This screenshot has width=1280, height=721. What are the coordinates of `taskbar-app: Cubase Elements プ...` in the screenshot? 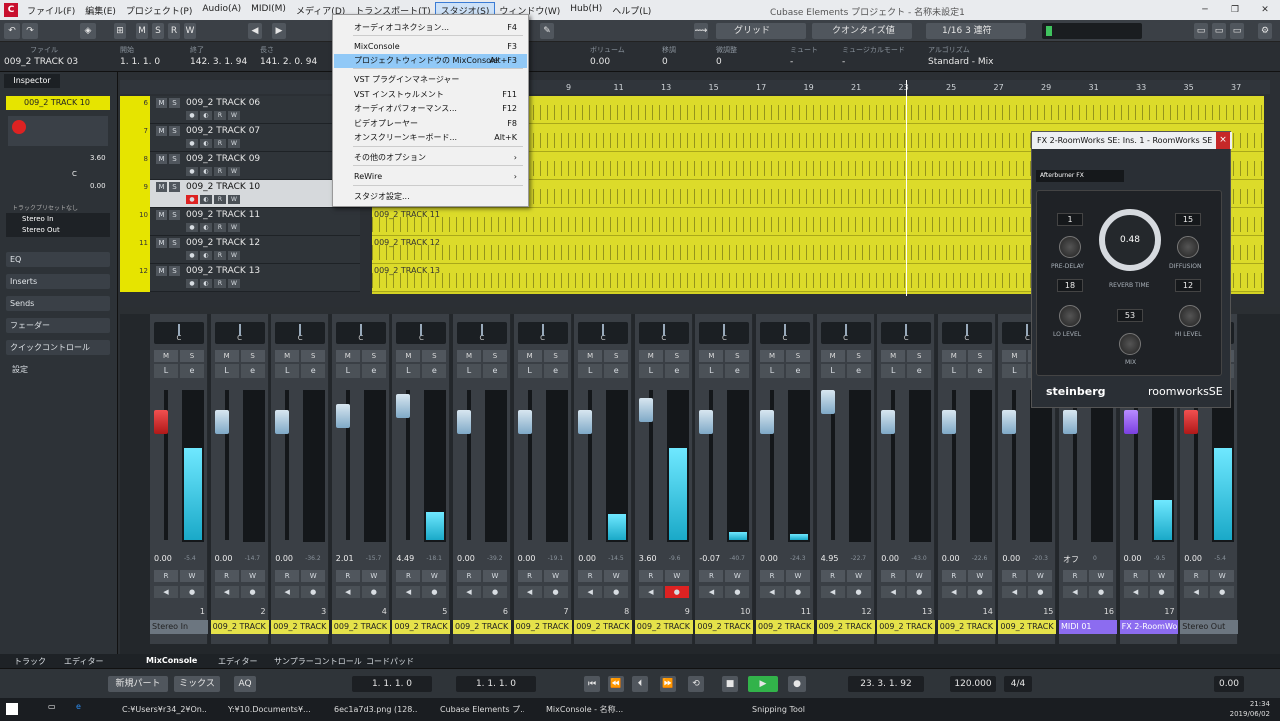 It's located at (474, 709).